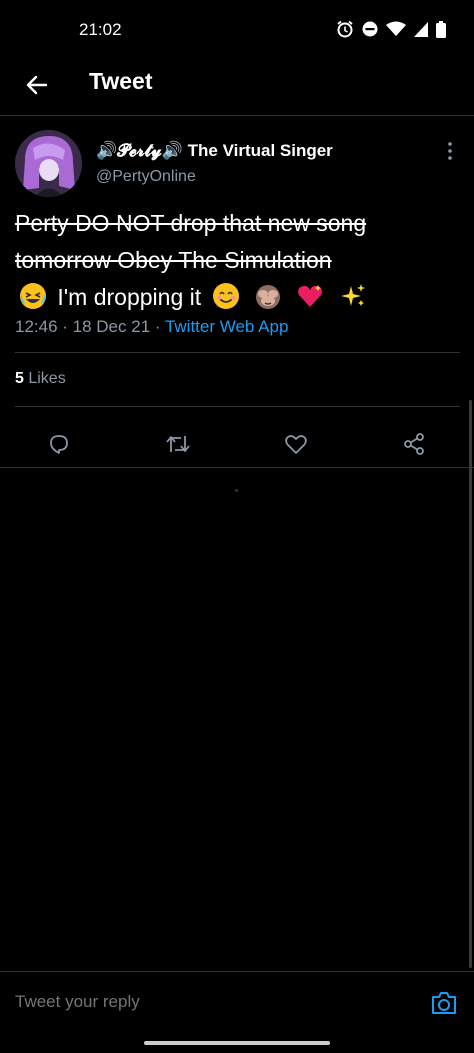 The height and width of the screenshot is (1053, 474). What do you see at coordinates (421, 31) in the screenshot?
I see `signal-icon` at bounding box center [421, 31].